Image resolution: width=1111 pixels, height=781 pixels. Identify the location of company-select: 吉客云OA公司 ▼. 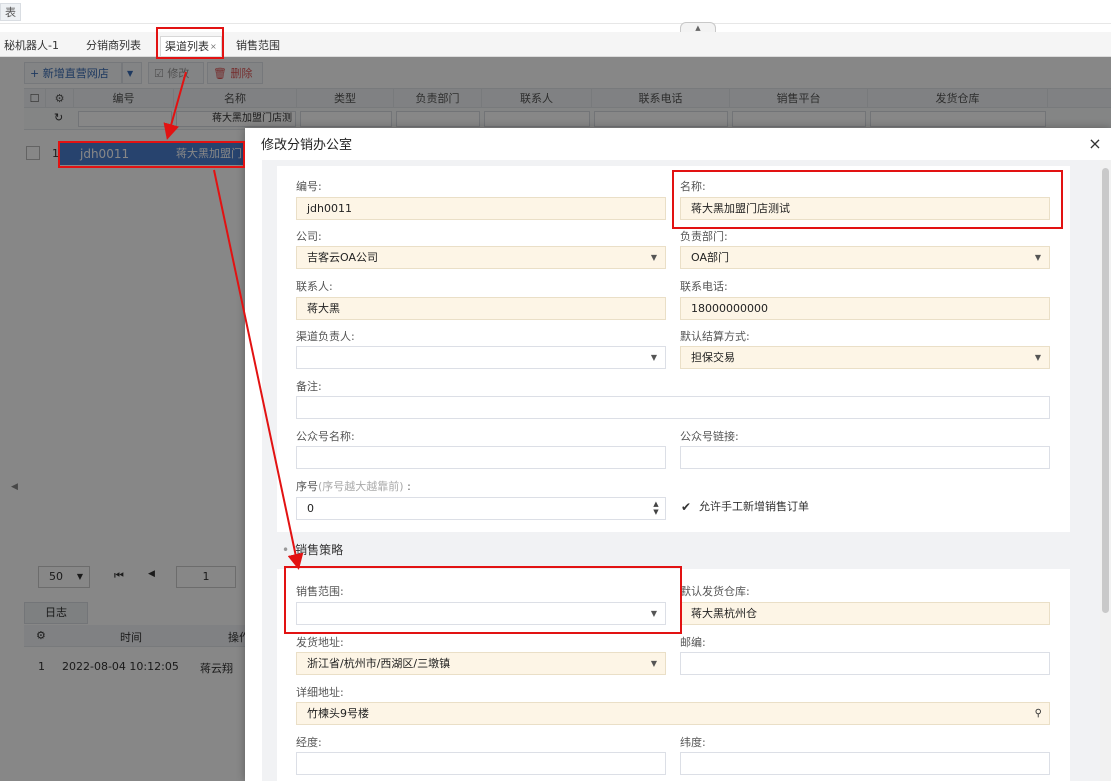
(481, 257).